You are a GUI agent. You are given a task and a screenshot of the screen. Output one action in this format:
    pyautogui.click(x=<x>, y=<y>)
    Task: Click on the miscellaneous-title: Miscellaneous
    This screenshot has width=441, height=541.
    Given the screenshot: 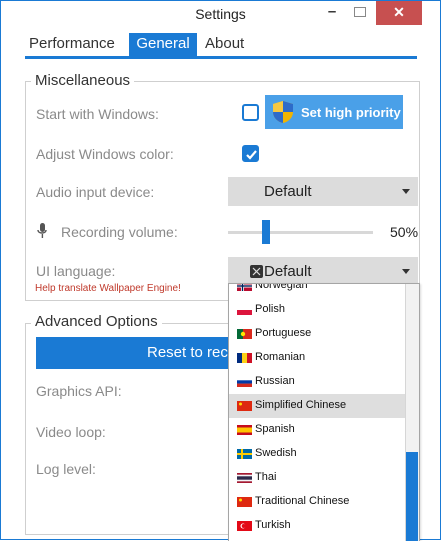 What is the action you would take?
    pyautogui.click(x=83, y=80)
    